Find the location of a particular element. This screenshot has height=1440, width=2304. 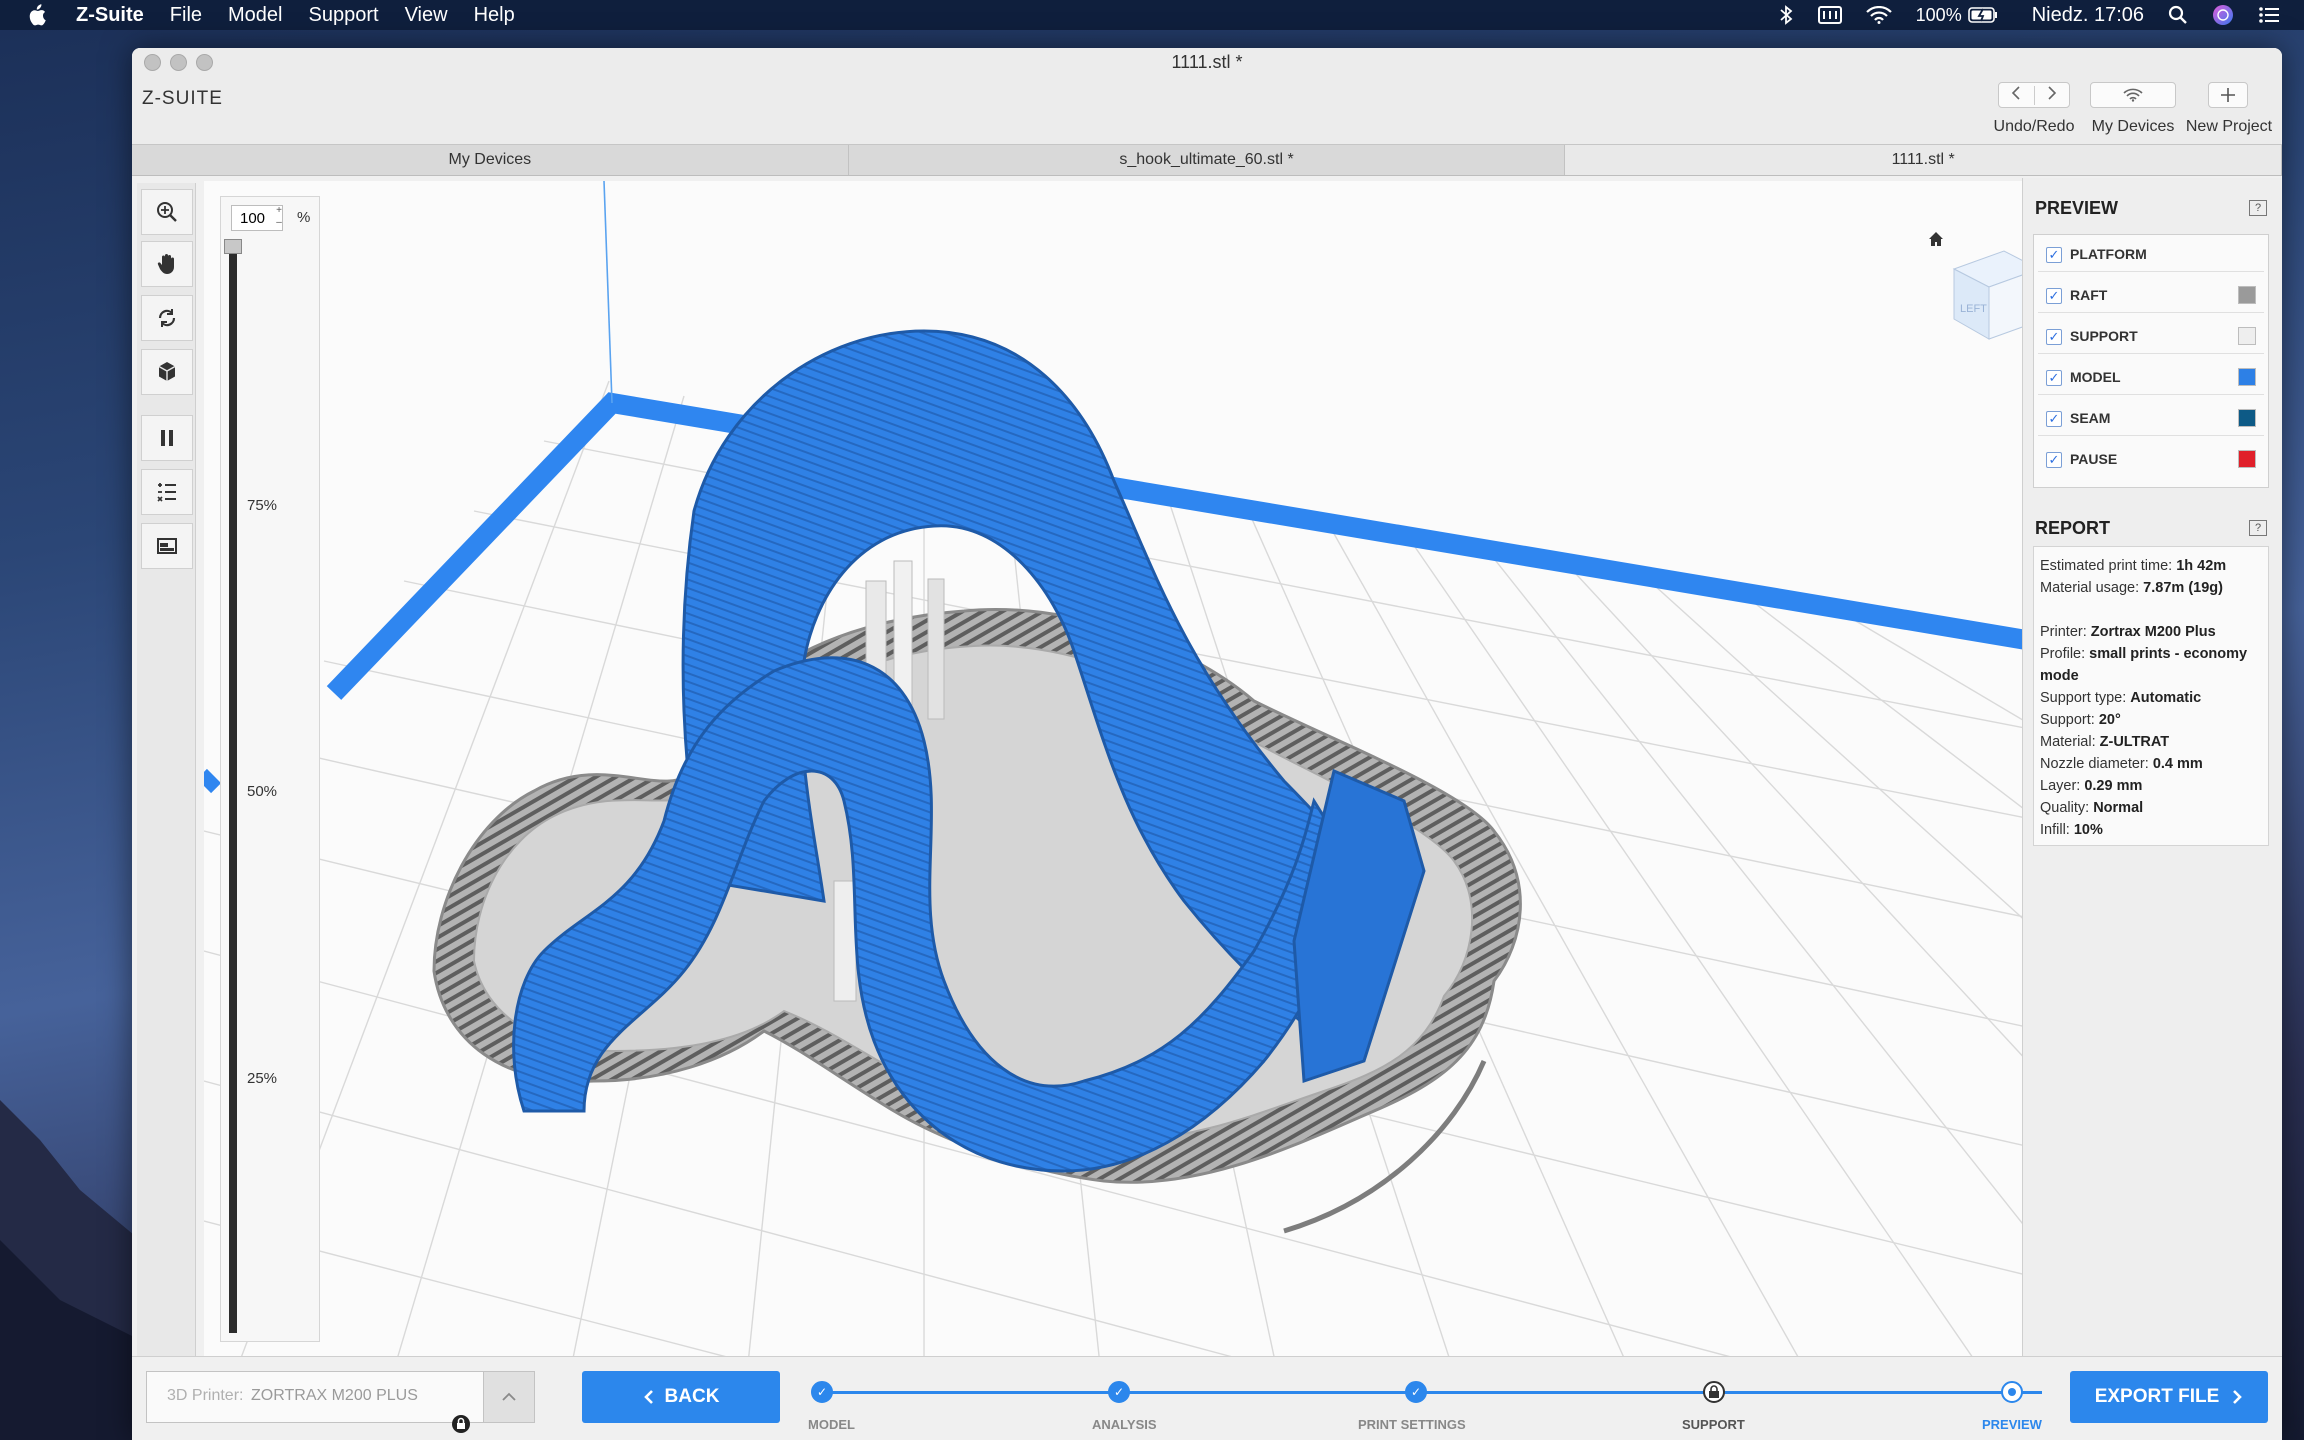

pause-color-swatch is located at coordinates (2247, 459).